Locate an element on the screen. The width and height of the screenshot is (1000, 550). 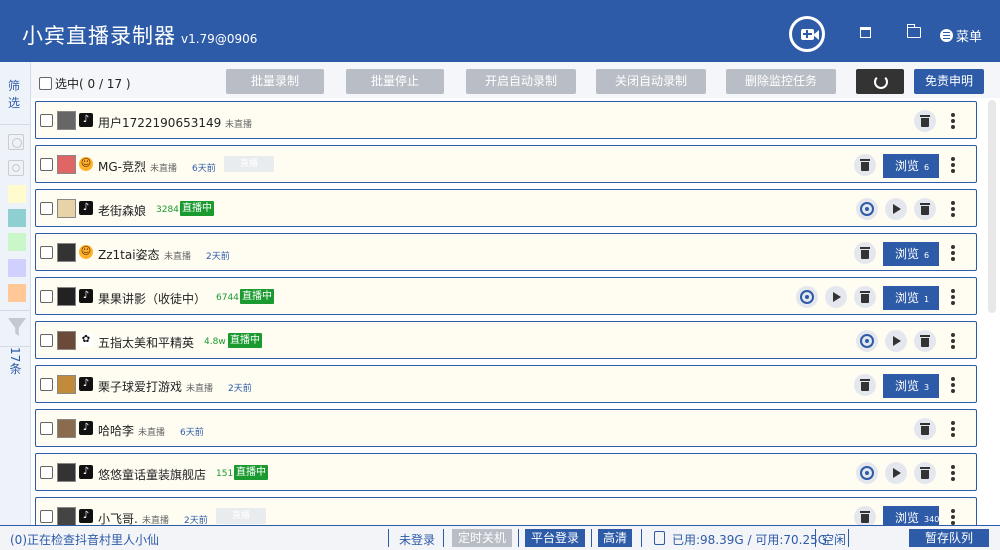
enable-auto-record-button: 开启自动录制 is located at coordinates (521, 81).